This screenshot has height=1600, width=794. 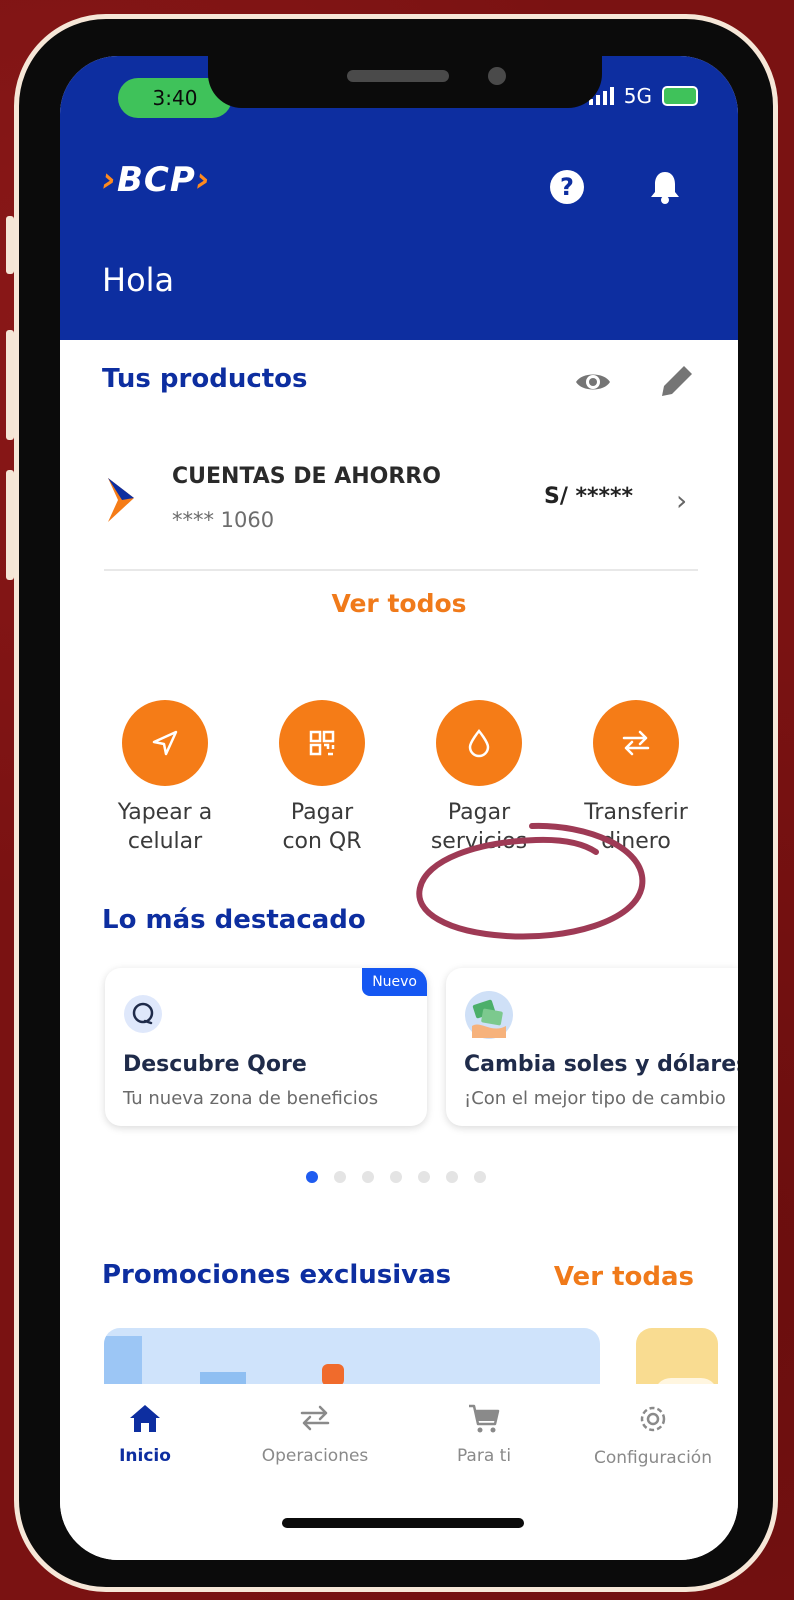 What do you see at coordinates (398, 76) in the screenshot?
I see `speaker` at bounding box center [398, 76].